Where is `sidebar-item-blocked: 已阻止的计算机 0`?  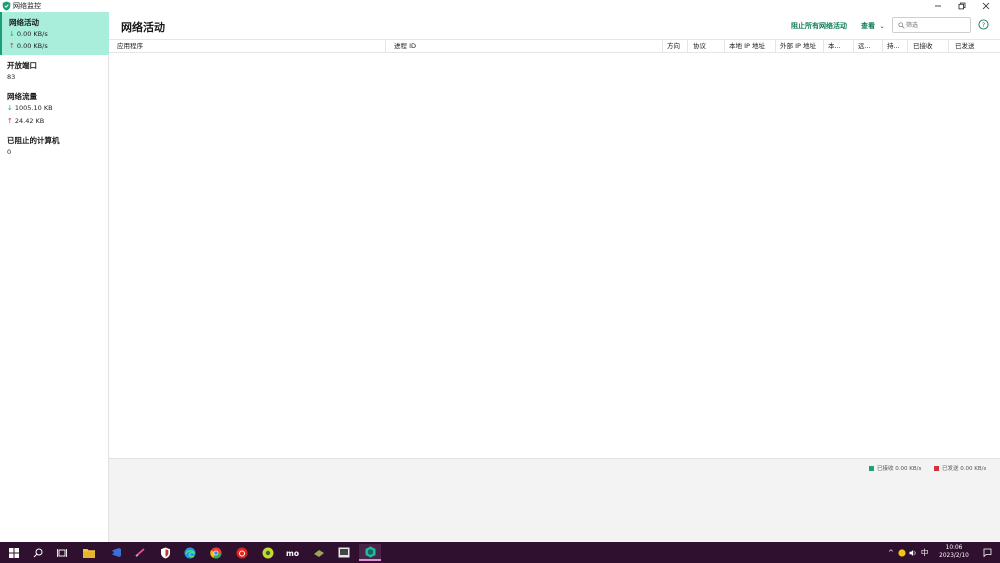
sidebar-item-blocked: 已阻止的计算机 0 is located at coordinates (54, 147).